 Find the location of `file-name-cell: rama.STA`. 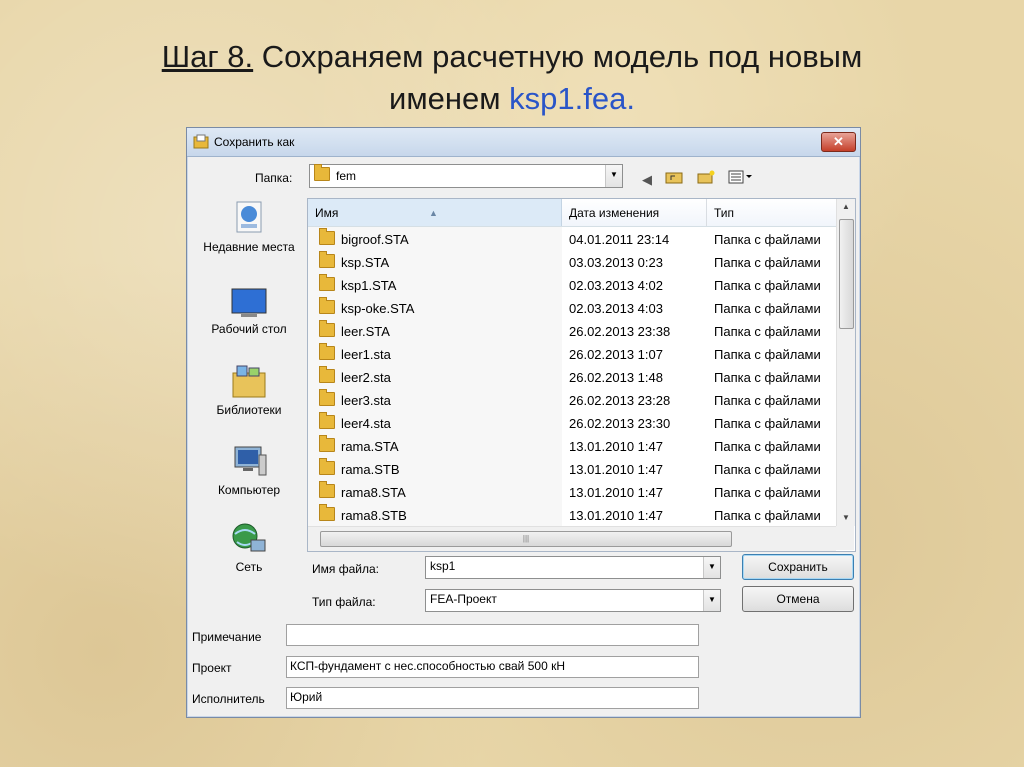

file-name-cell: rama.STA is located at coordinates (439, 446).